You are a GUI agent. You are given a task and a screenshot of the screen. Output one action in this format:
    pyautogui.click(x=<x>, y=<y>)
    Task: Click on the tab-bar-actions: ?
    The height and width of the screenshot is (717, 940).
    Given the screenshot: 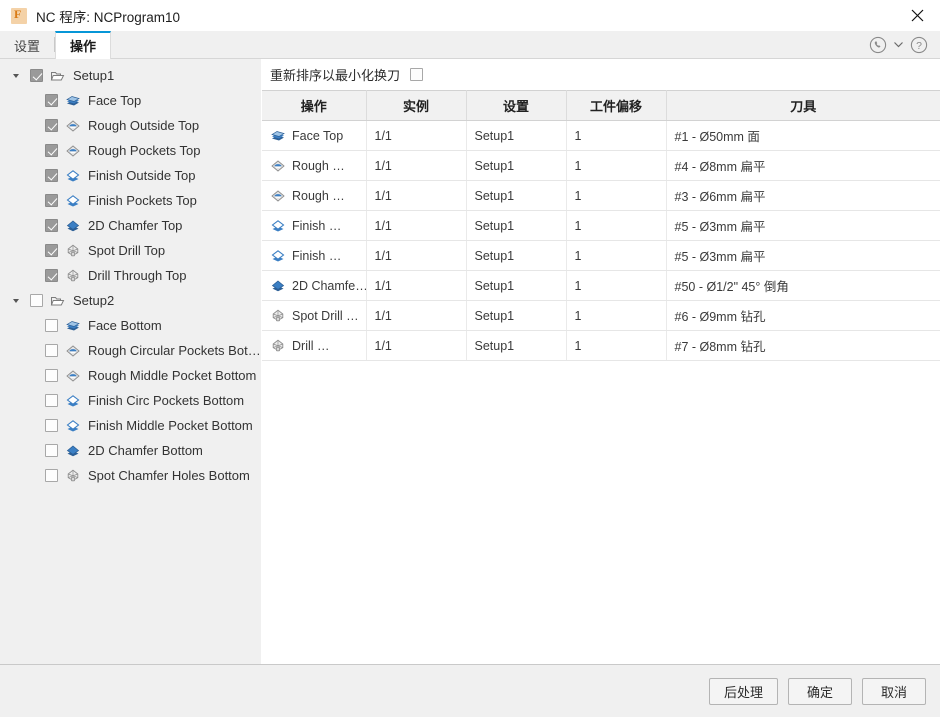 What is the action you would take?
    pyautogui.click(x=904, y=44)
    